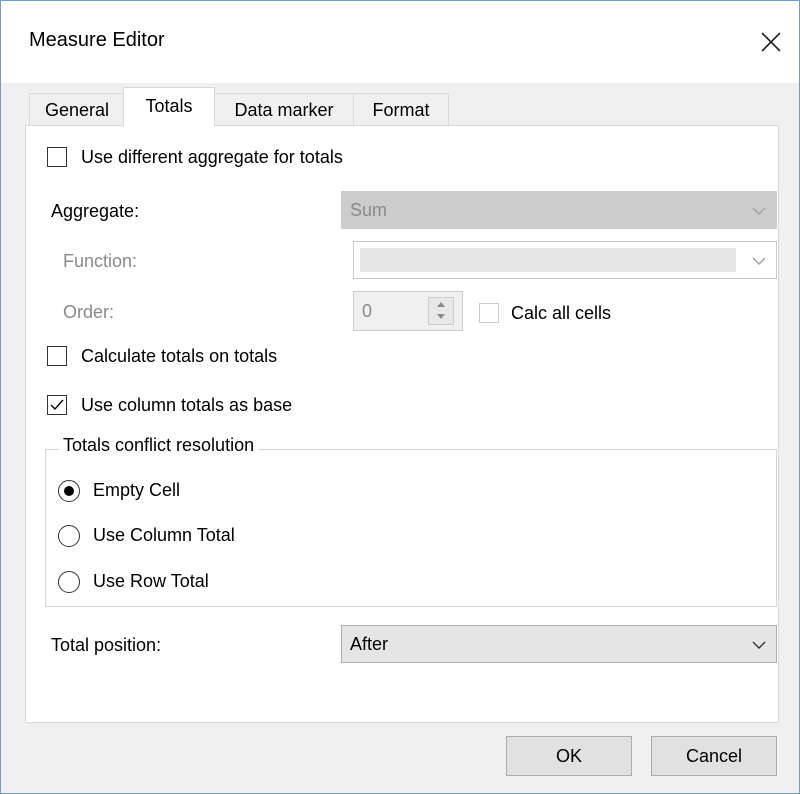 The height and width of the screenshot is (794, 800). I want to click on total-position-label: Total position:, so click(106, 645).